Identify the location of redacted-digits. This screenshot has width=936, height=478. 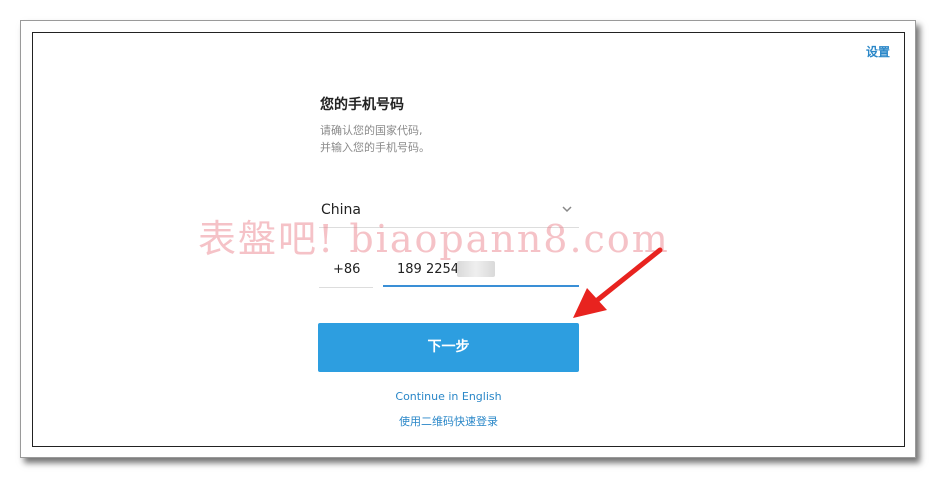
(476, 269).